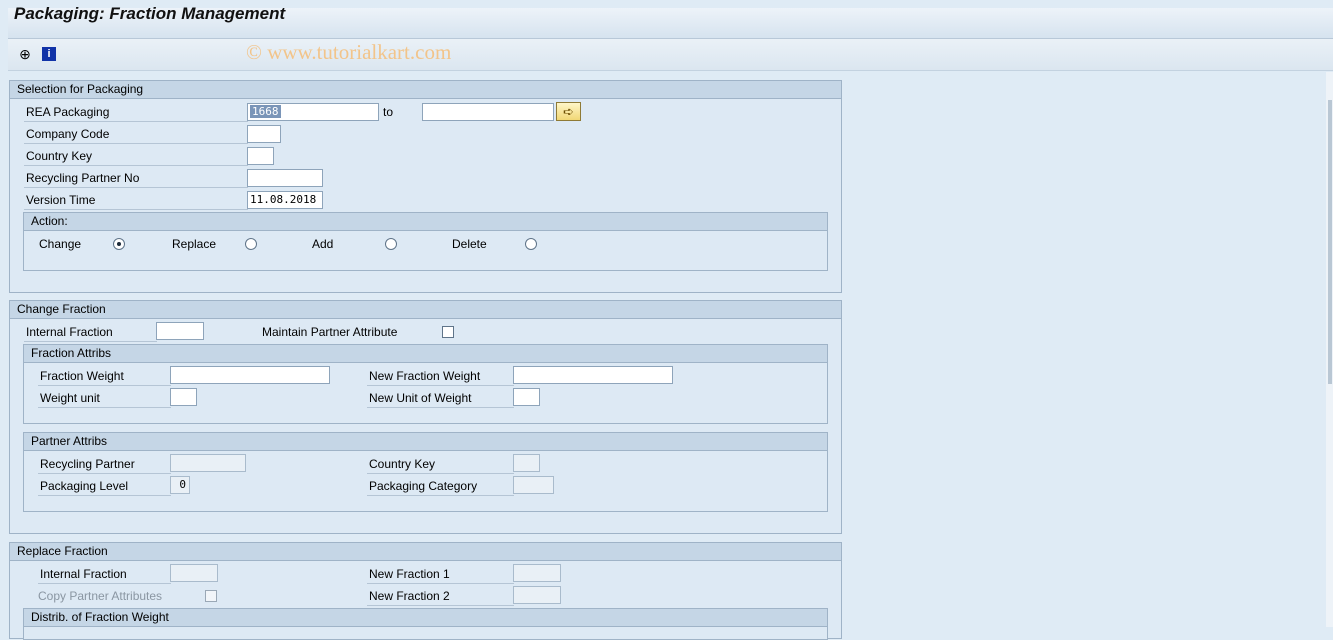 This screenshot has width=1333, height=640. What do you see at coordinates (313, 112) in the screenshot?
I see `rea-packaging-from-input: 1668` at bounding box center [313, 112].